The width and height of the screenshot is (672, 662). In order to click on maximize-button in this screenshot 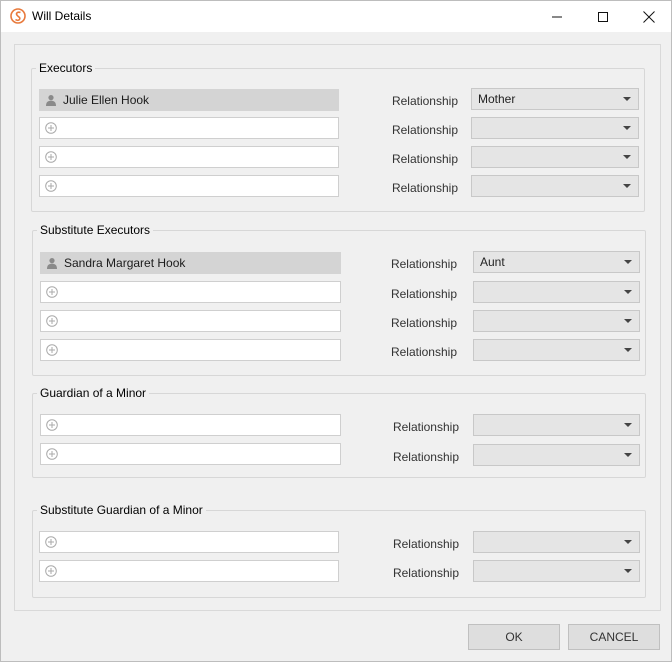, I will do `click(603, 16)`.